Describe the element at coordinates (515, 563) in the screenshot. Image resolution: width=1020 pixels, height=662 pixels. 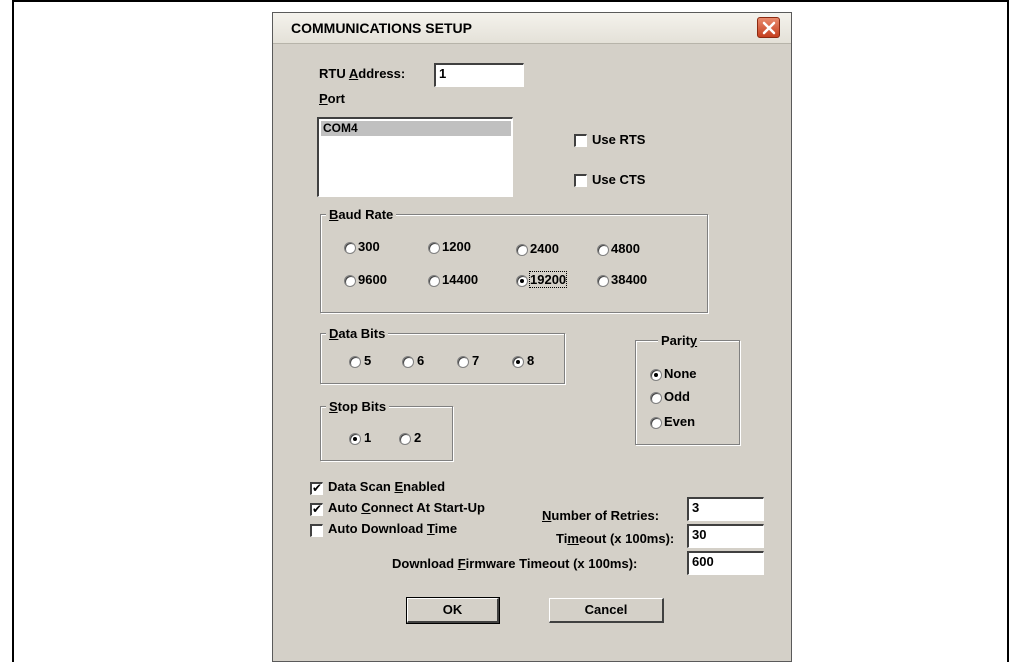
I see `firmware-timeout-label: Download Firmware Timeout (x 100ms):` at that location.